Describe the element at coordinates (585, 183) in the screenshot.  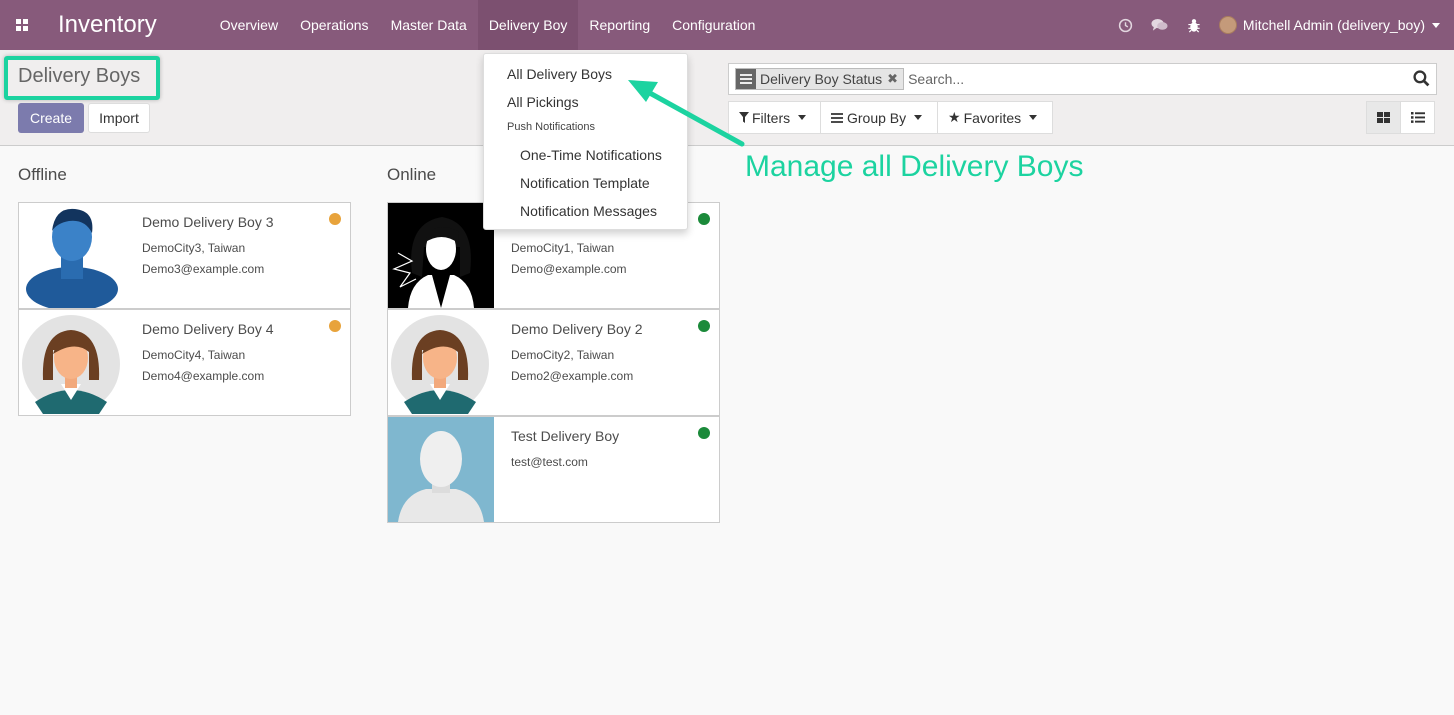
I see `dropdown-notification-template: Notification Template` at that location.